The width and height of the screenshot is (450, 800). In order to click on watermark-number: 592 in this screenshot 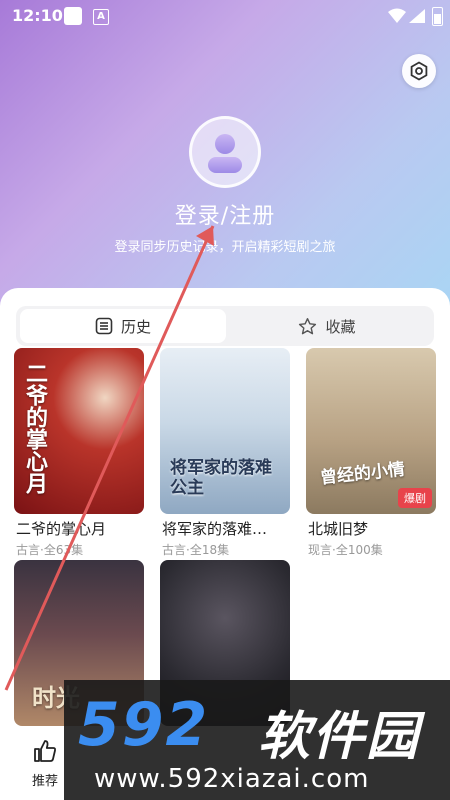, I will do `click(144, 725)`.